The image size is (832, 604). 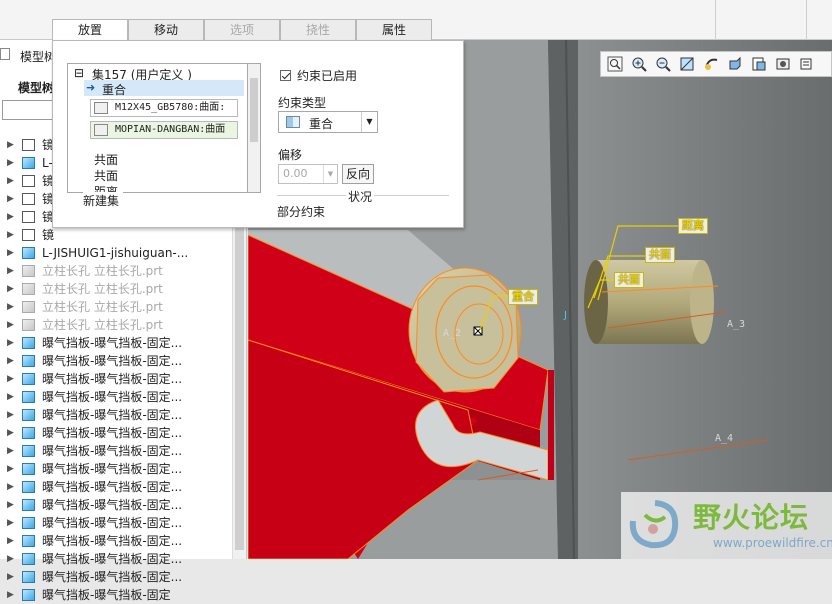 What do you see at coordinates (735, 64) in the screenshot?
I see `display-style-icon` at bounding box center [735, 64].